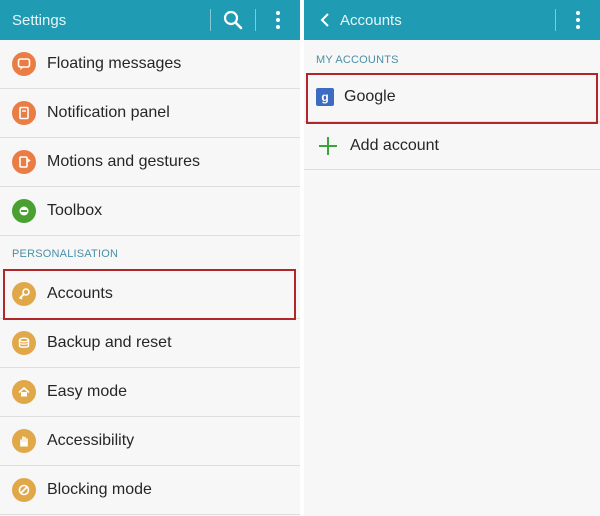  I want to click on hand-icon, so click(24, 441).